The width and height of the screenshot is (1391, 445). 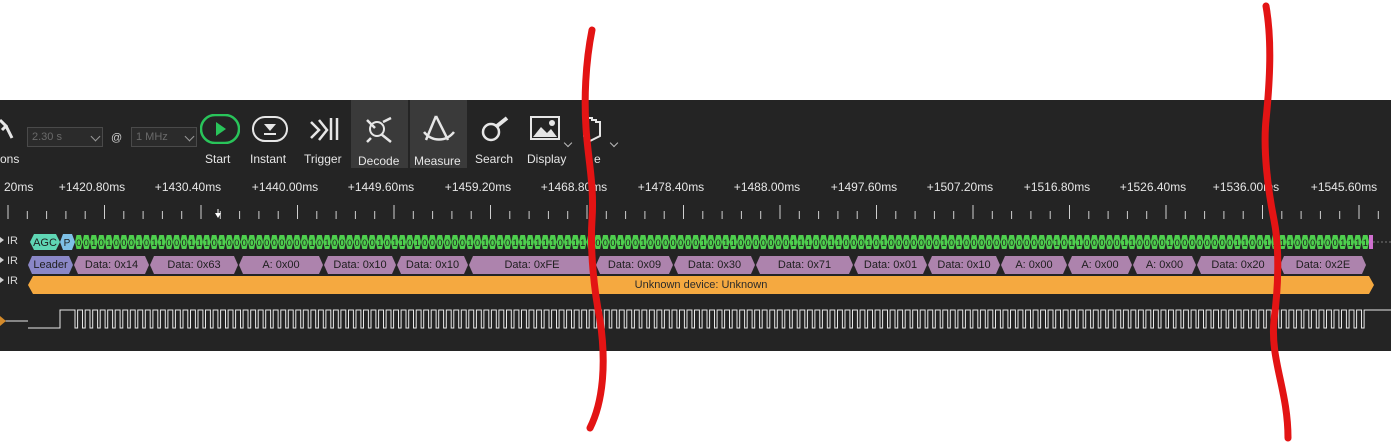 What do you see at coordinates (864, 187) in the screenshot?
I see `time-tick-label: +1497.60ms` at bounding box center [864, 187].